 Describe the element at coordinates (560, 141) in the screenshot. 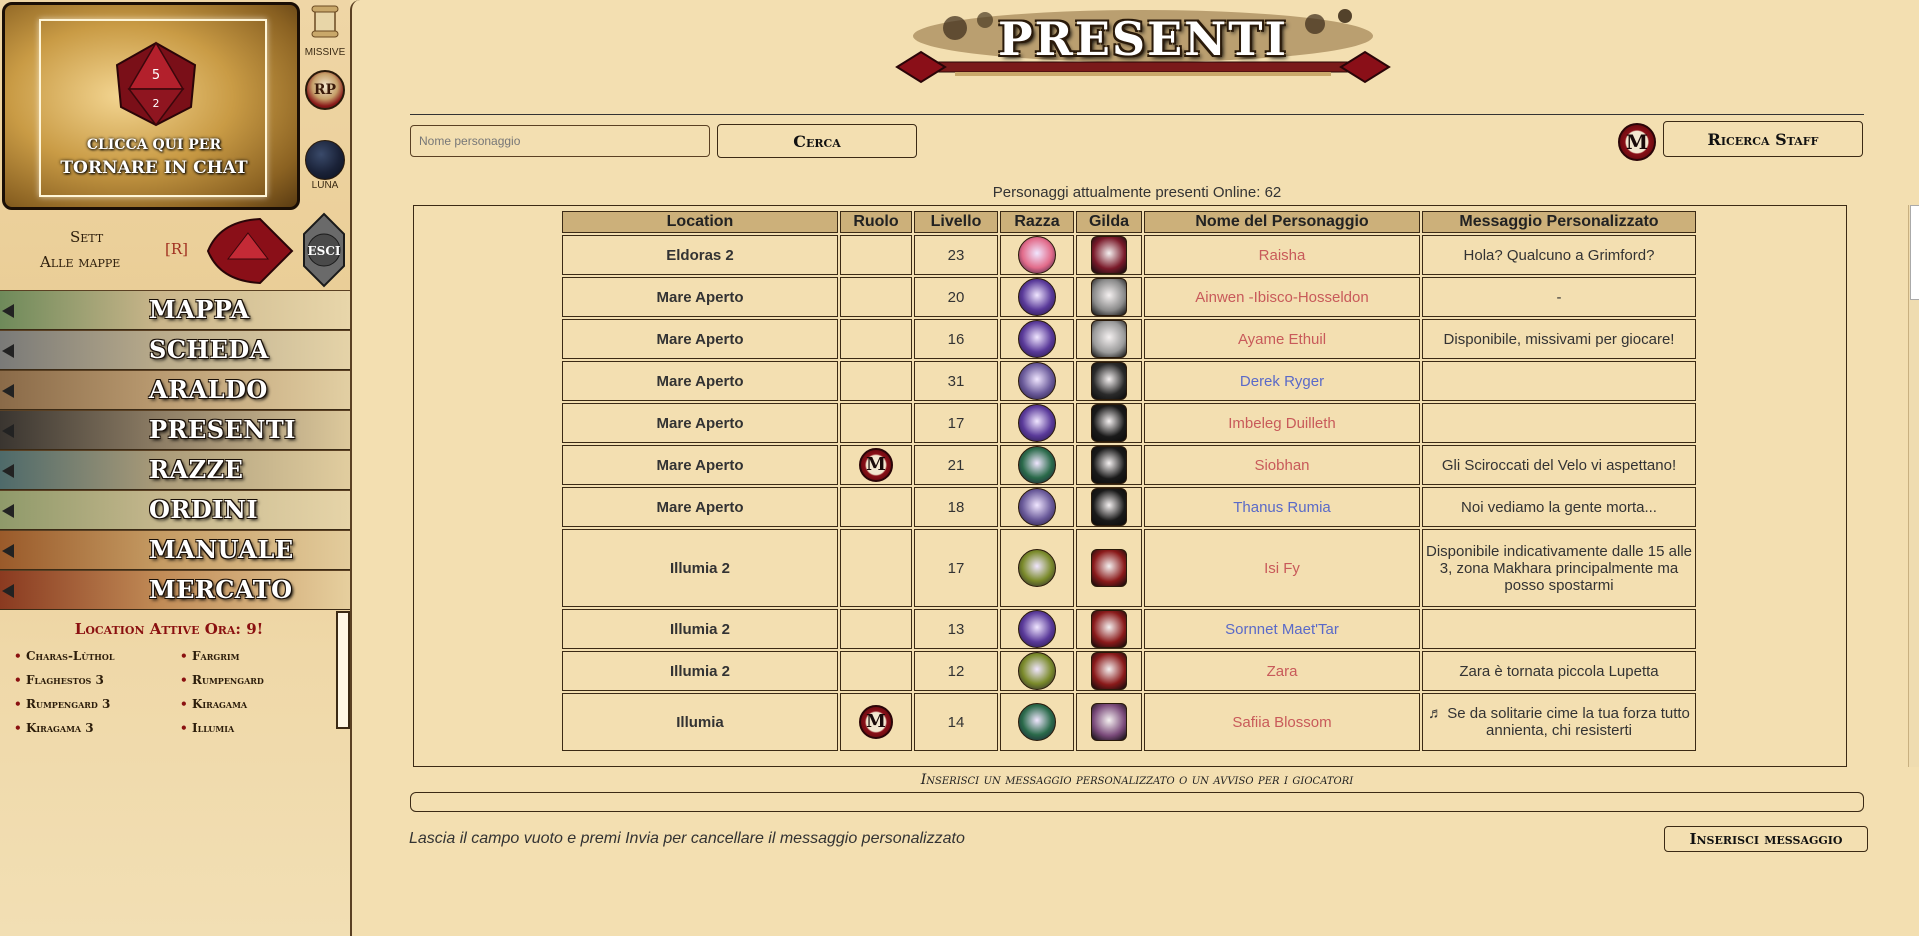

I see `character-search-input` at that location.